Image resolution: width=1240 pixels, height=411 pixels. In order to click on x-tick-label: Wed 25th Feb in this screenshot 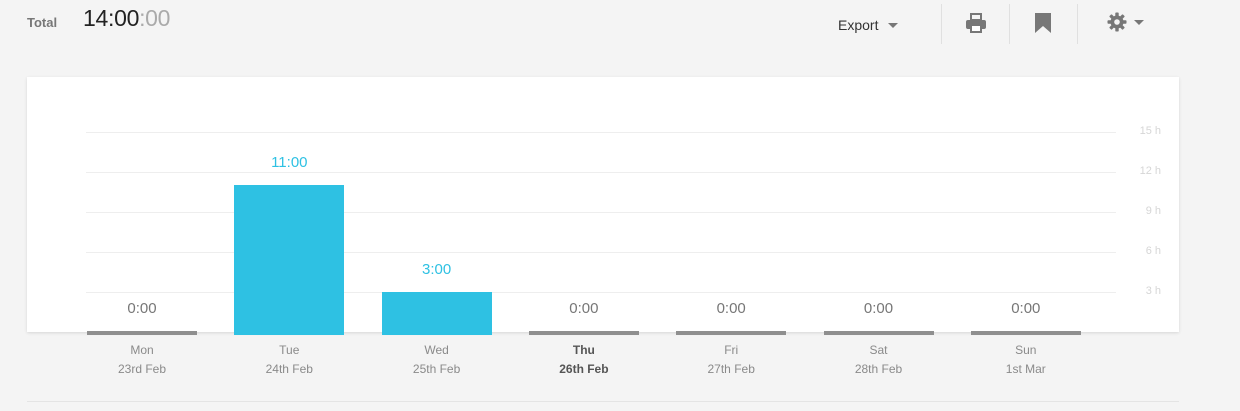, I will do `click(437, 360)`.